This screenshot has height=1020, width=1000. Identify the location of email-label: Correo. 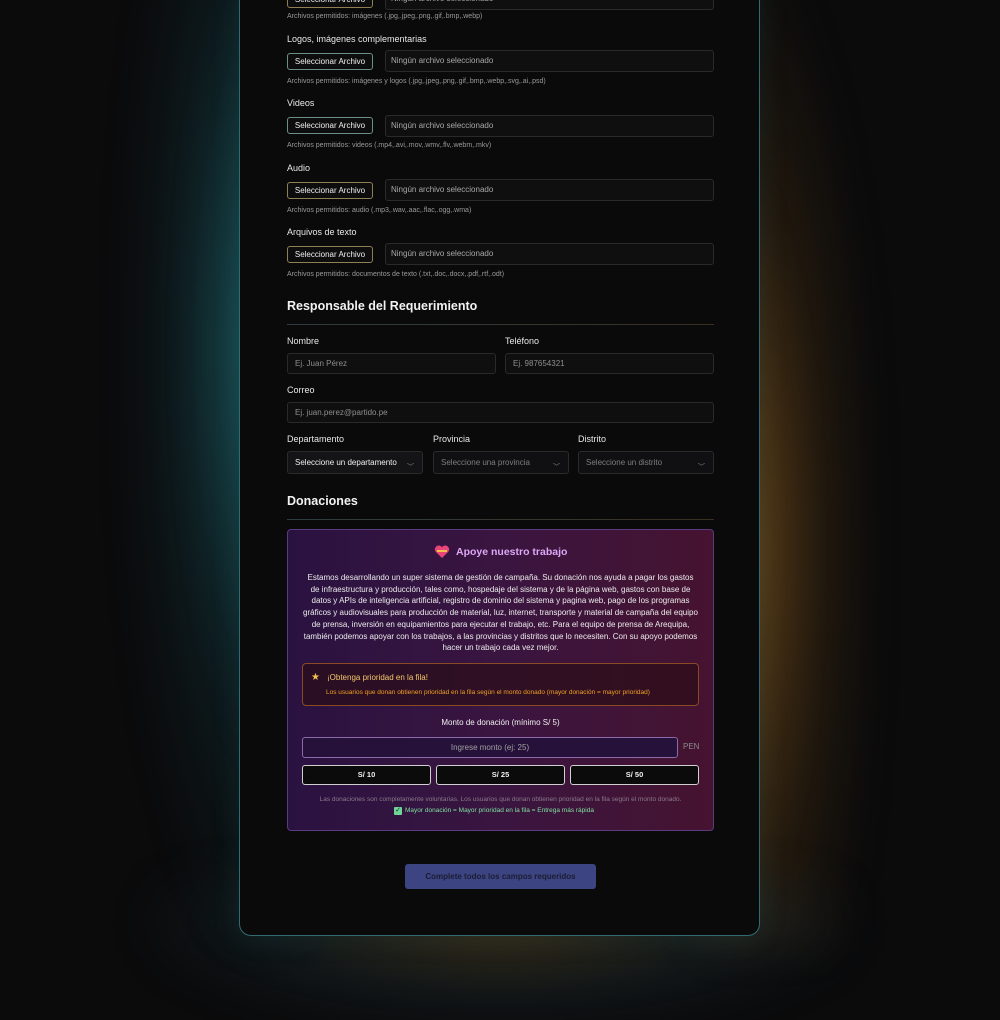
(301, 390).